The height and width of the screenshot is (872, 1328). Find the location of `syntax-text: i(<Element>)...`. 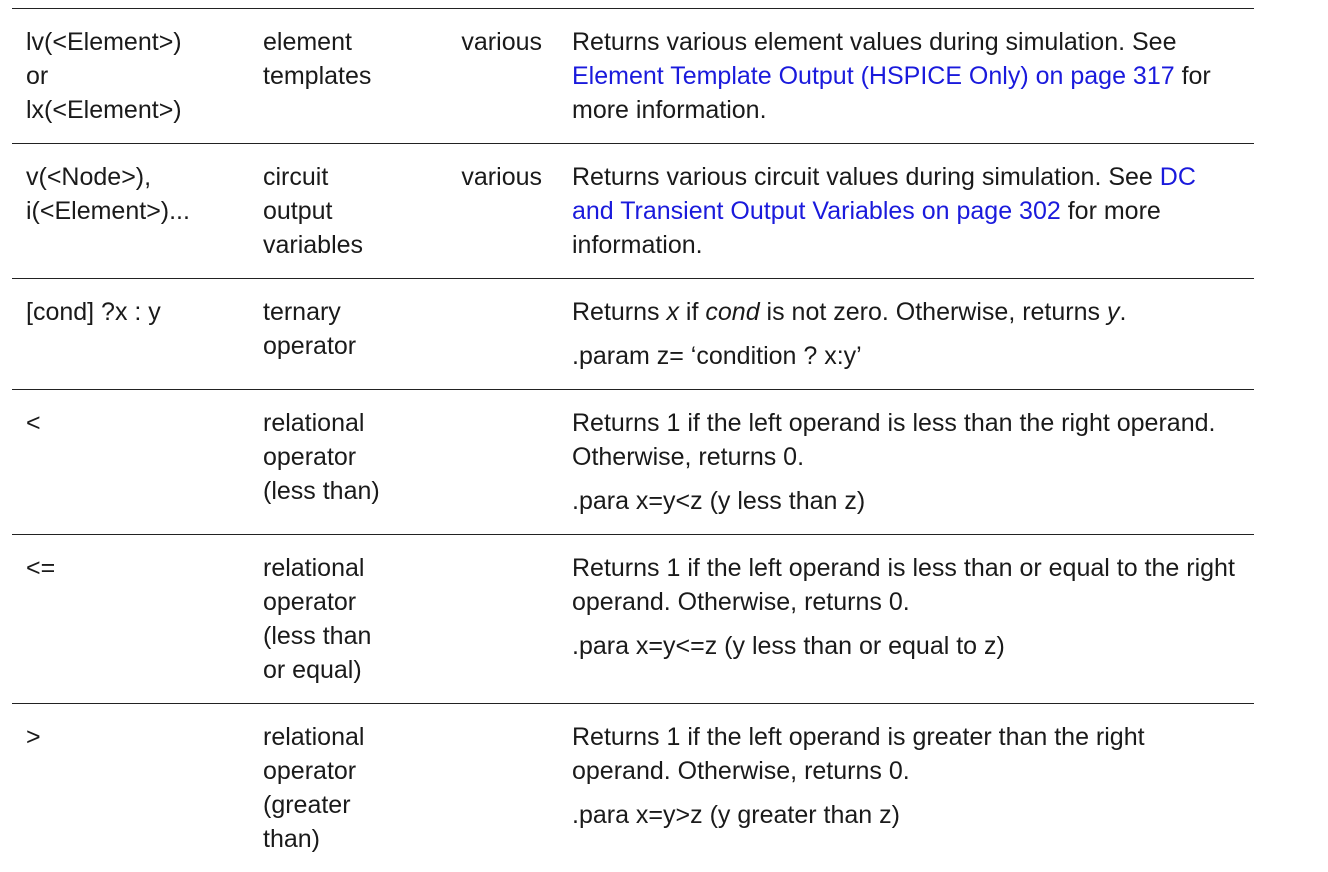

syntax-text: i(<Element>)... is located at coordinates (108, 211).